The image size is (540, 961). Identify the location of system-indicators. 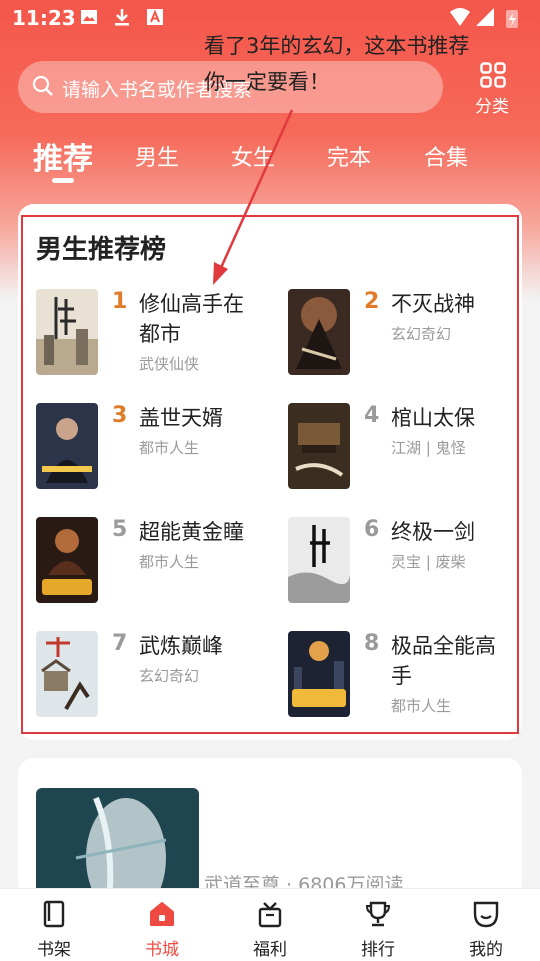
(484, 18).